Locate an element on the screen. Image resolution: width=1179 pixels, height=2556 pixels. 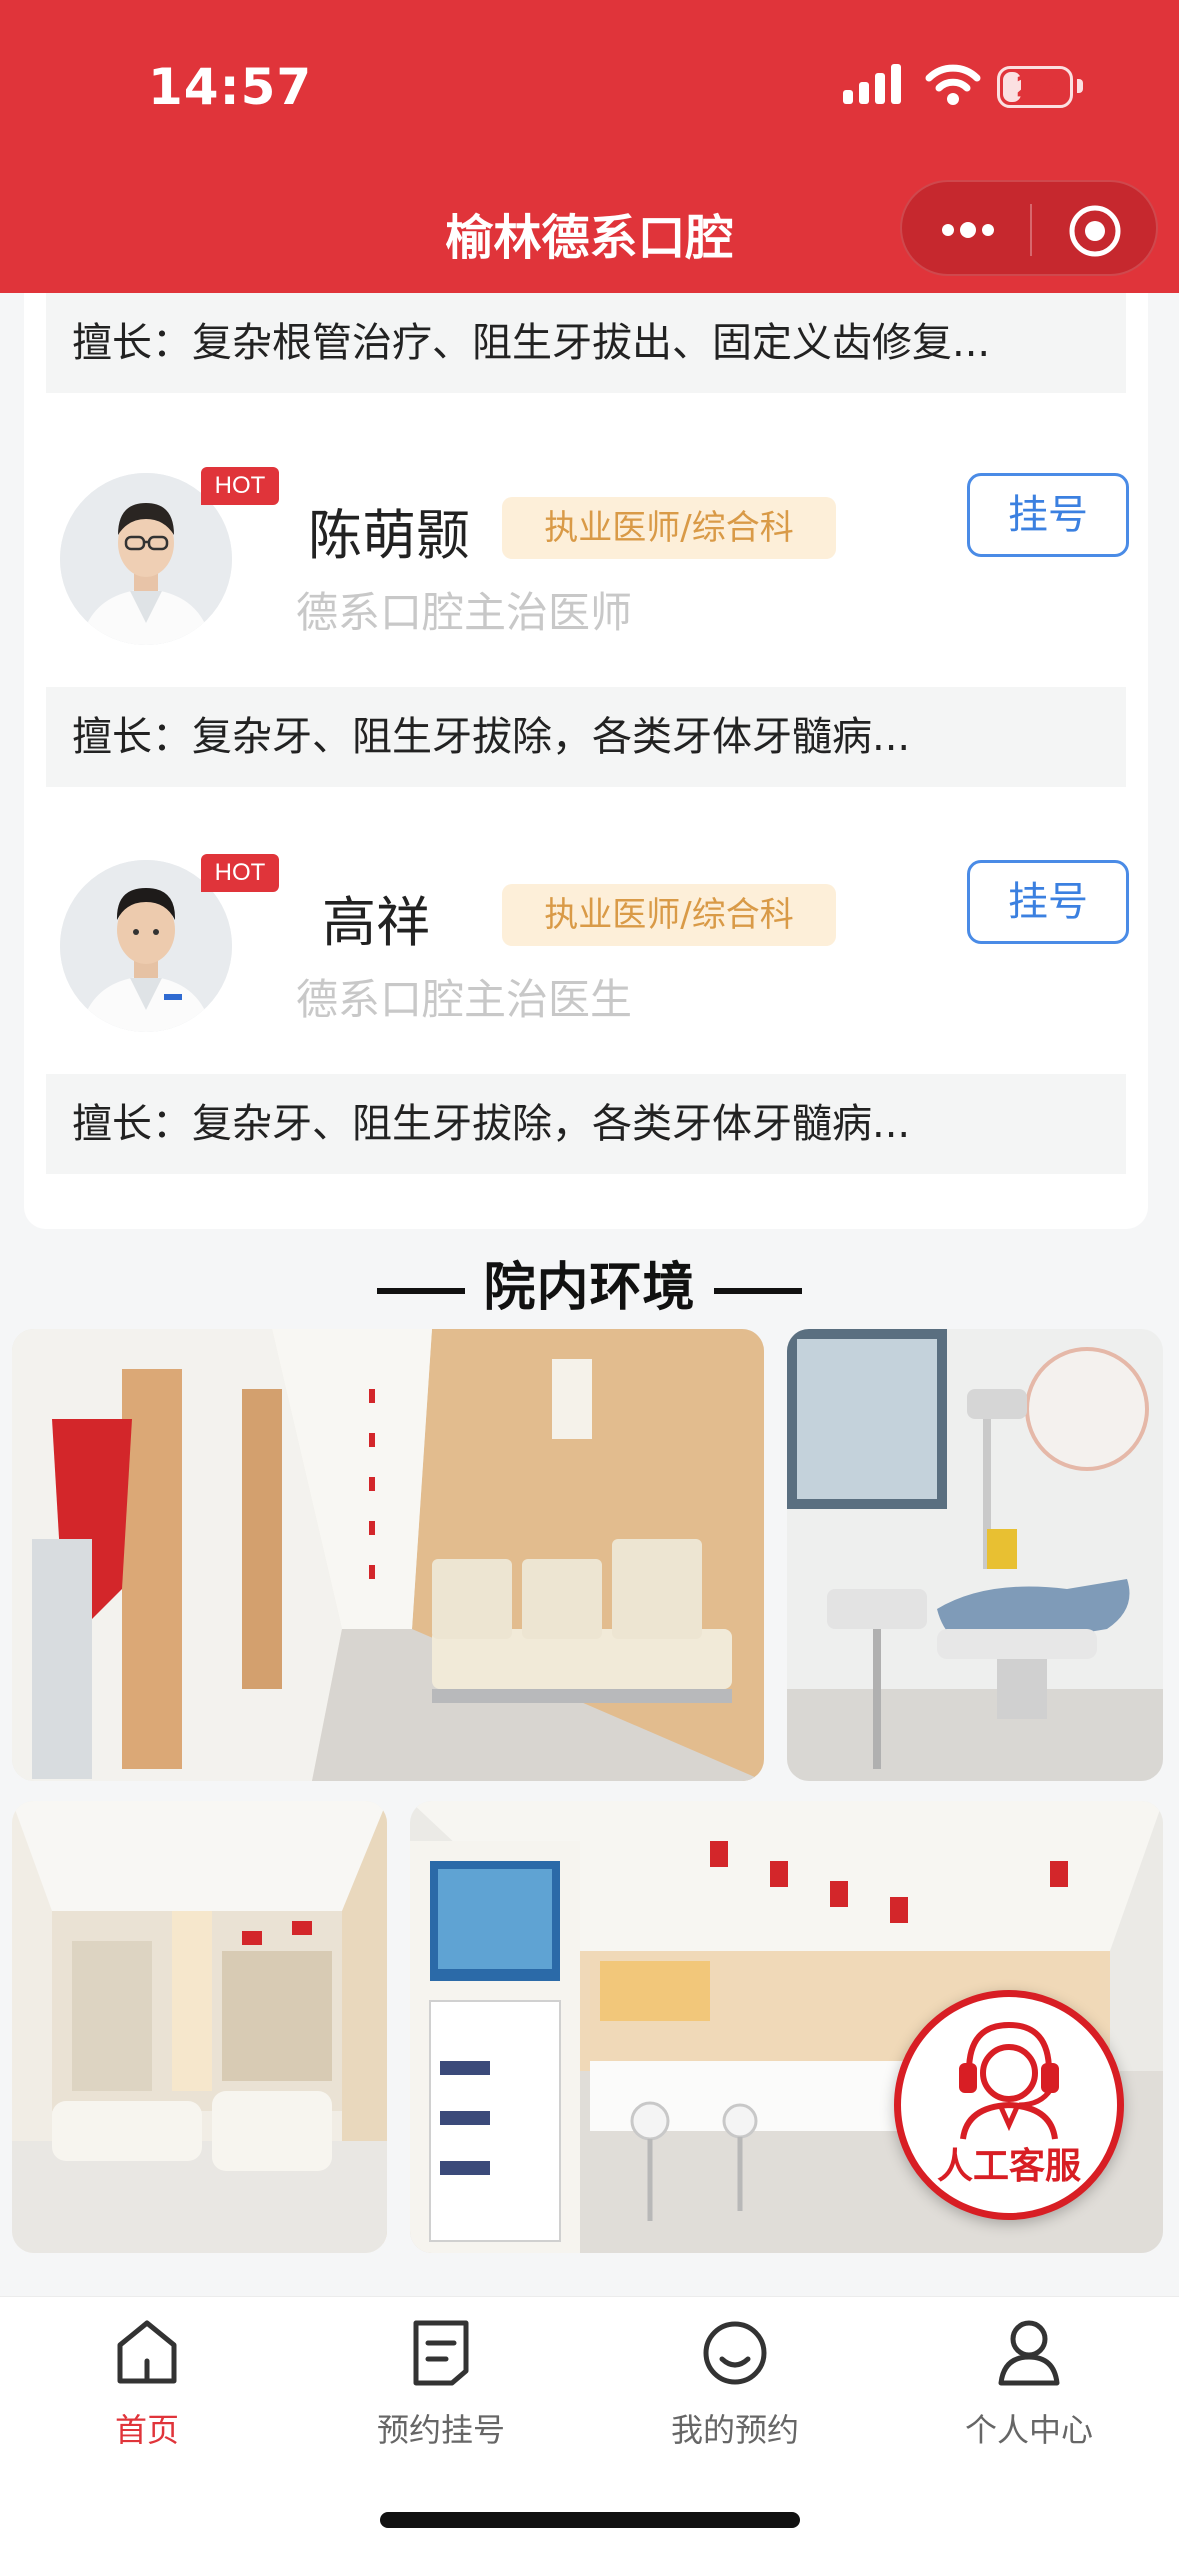
doctor-item: HOT 陈萌颢 执业医师/综合科 德系口腔主治医师 挂号 is located at coordinates (586, 570).